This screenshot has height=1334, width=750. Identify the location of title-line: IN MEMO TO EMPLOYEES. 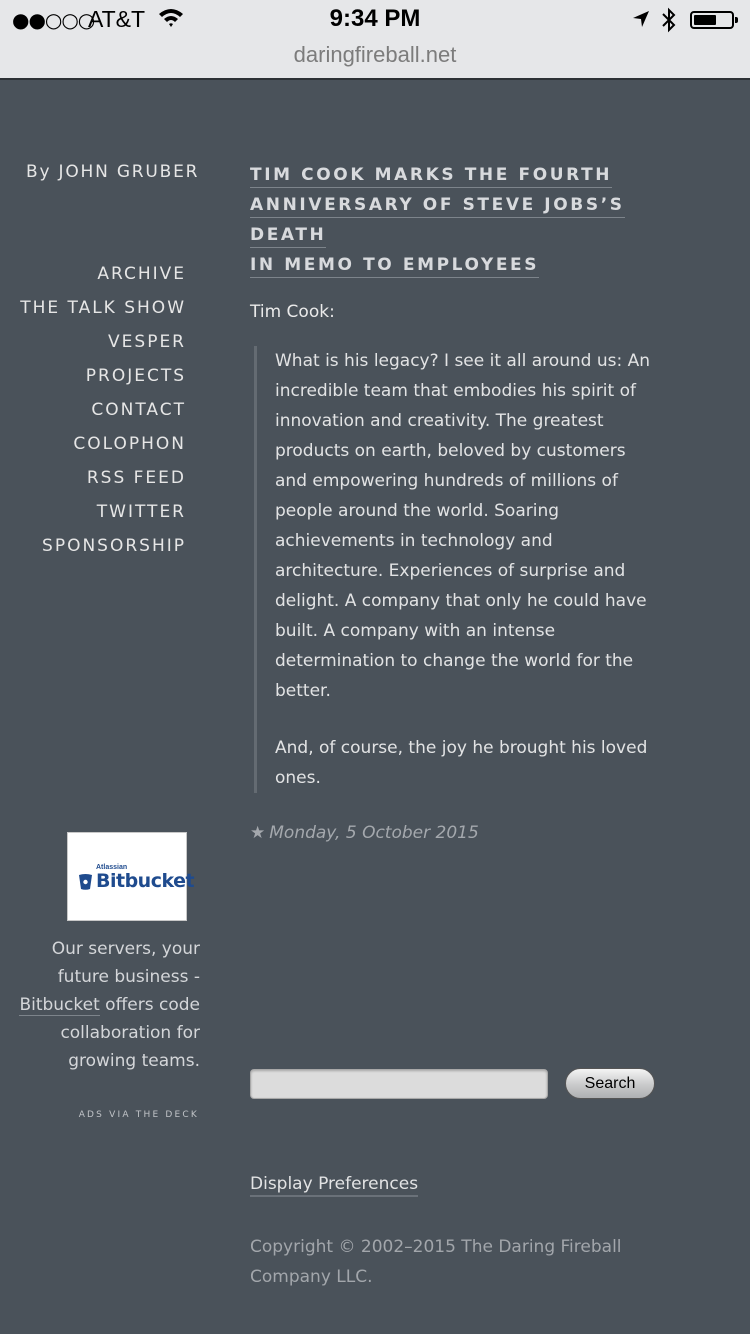
(395, 266).